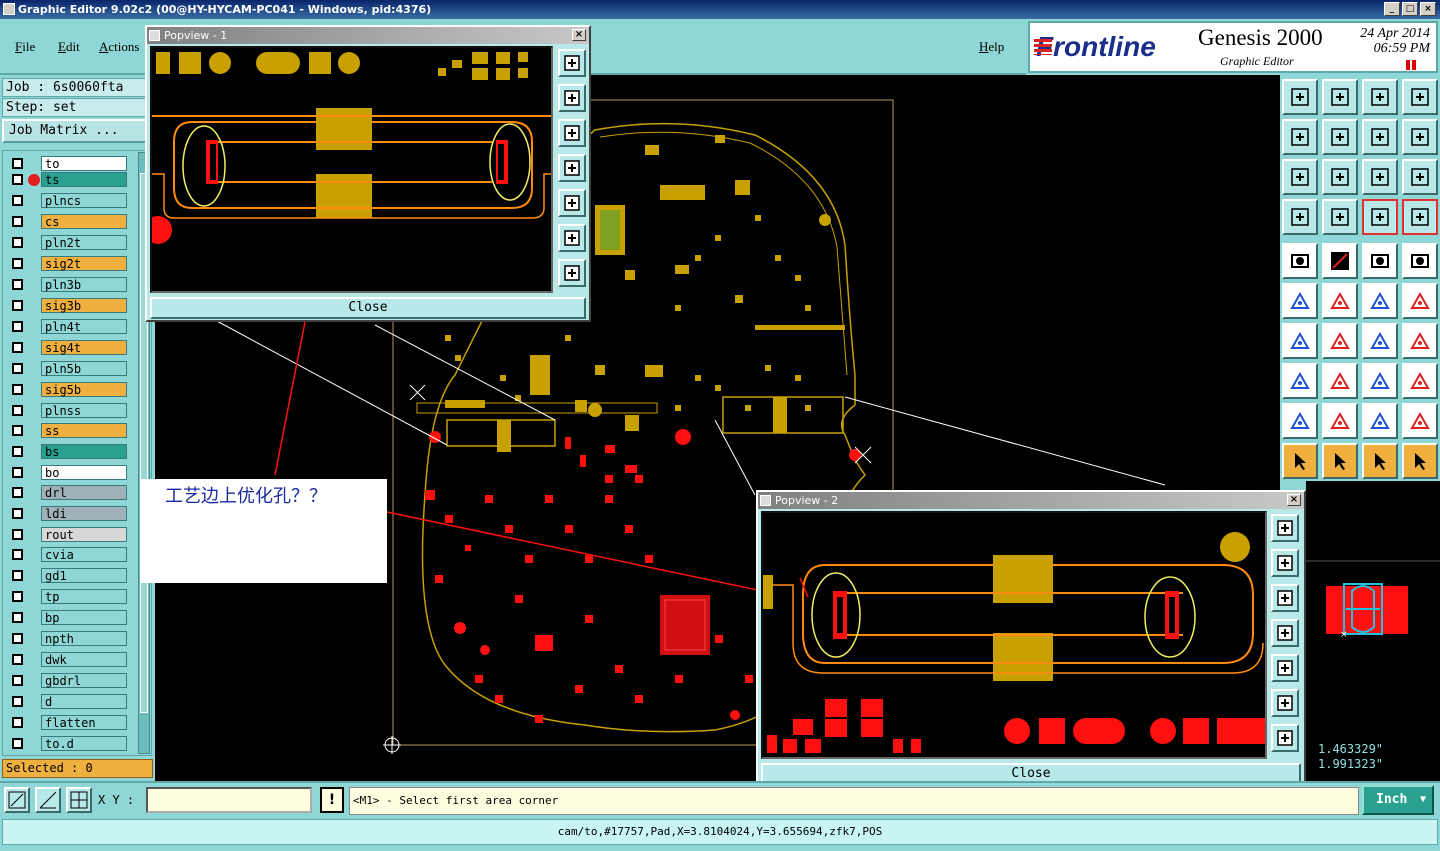 Image resolution: width=1440 pixels, height=851 pixels. What do you see at coordinates (1014, 635) in the screenshot?
I see `popview-2-canvas` at bounding box center [1014, 635].